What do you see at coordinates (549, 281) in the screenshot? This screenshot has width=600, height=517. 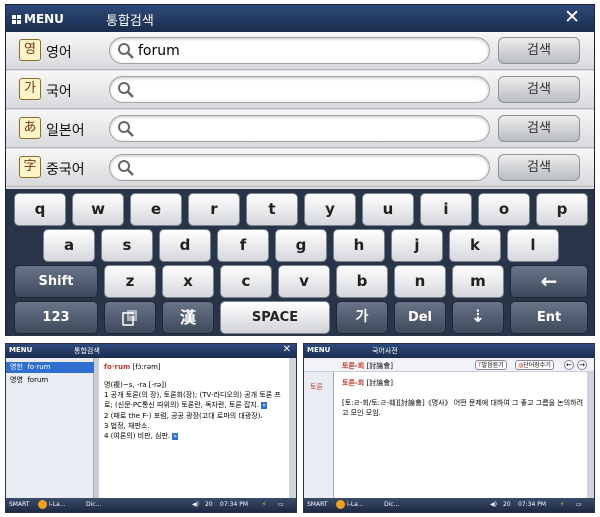 I see `backspace-key: ←` at bounding box center [549, 281].